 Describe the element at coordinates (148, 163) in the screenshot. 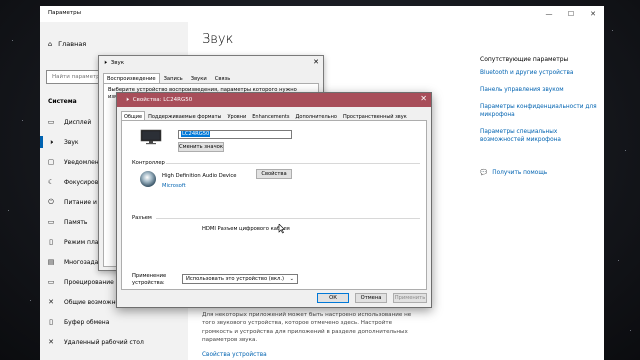

I see `controller-group-label: Контроллер` at that location.